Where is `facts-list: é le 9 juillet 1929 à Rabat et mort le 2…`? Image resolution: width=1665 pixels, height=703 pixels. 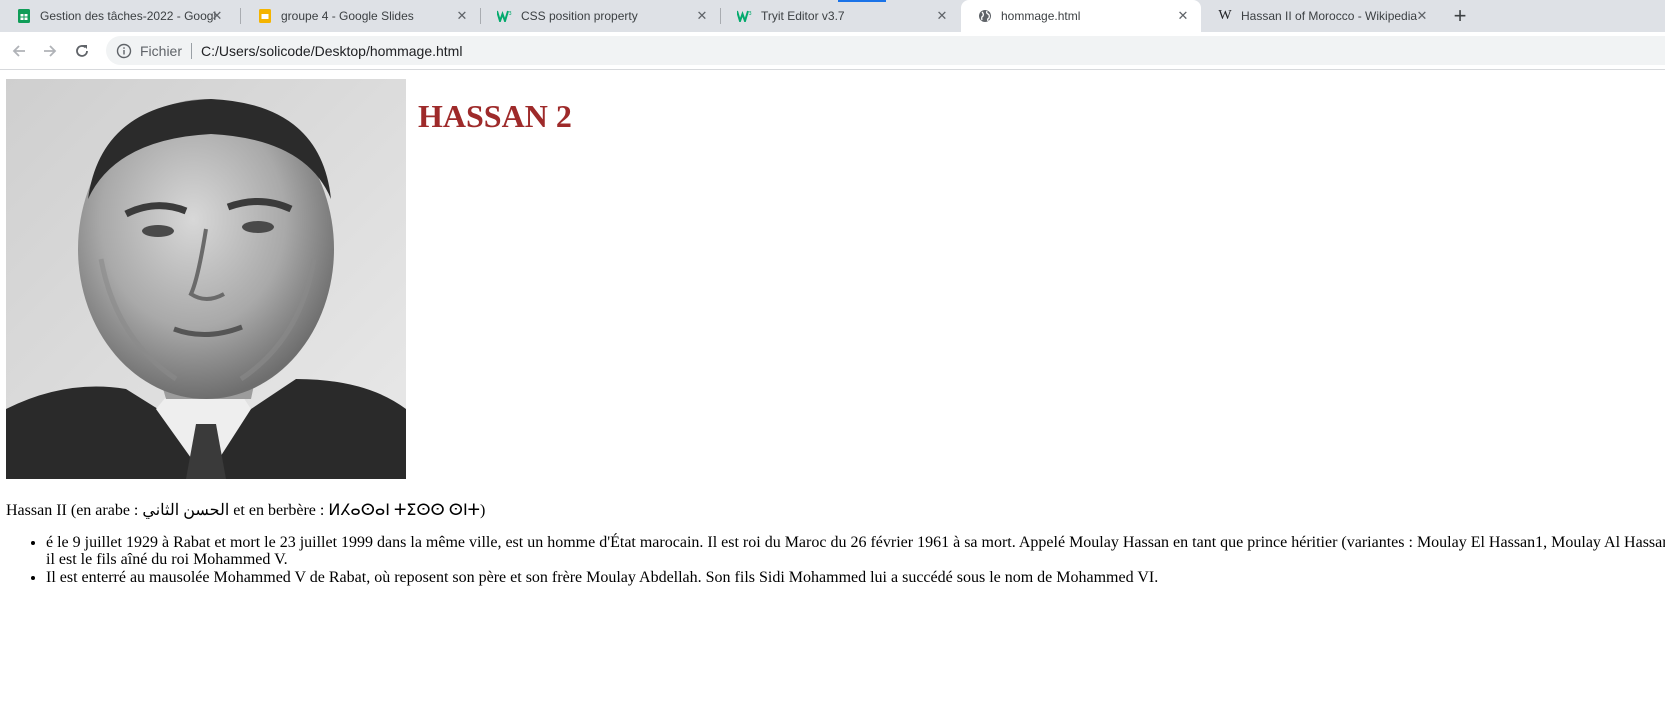
facts-list: é le 9 juillet 1929 à Rabat et mort le 2… is located at coordinates (835, 560).